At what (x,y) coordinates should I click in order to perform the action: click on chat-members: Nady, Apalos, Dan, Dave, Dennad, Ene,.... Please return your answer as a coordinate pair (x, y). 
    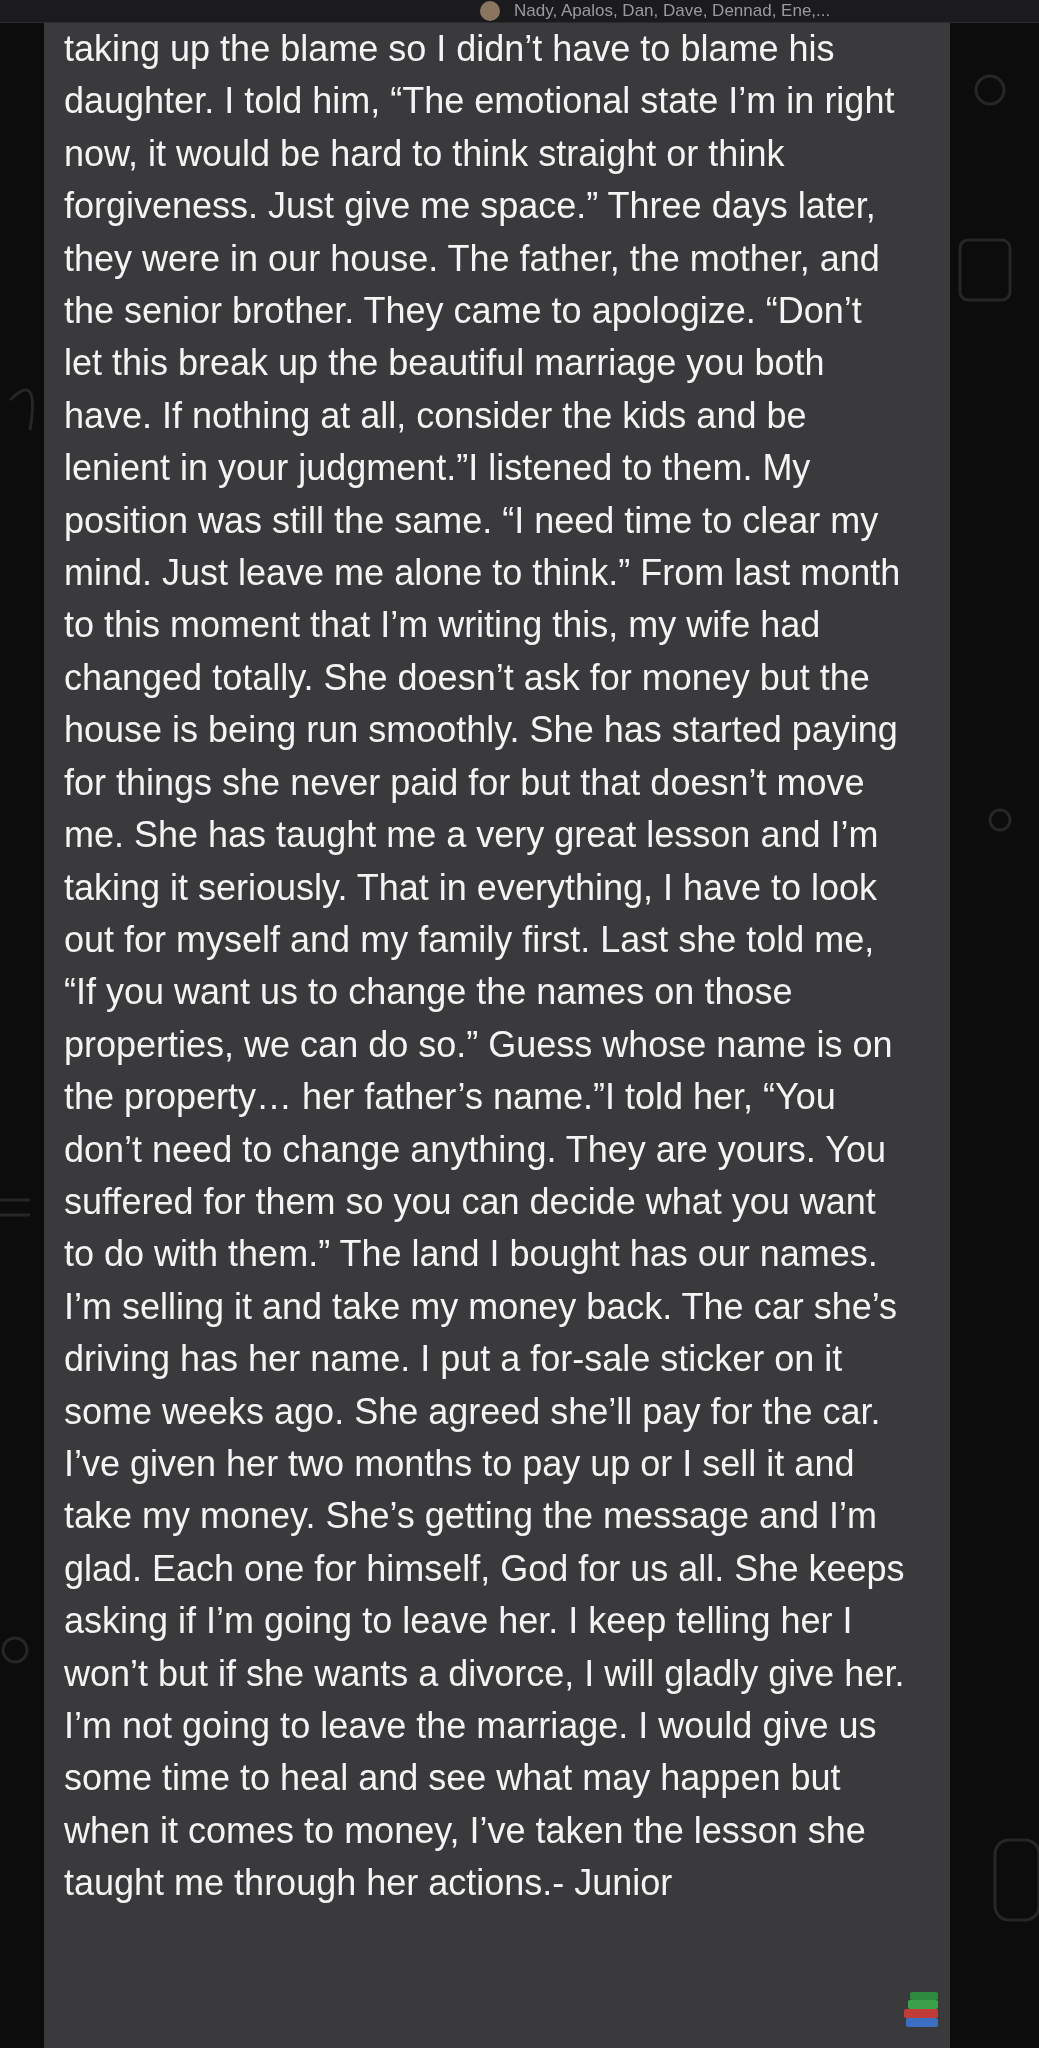
    Looking at the image, I should click on (672, 11).